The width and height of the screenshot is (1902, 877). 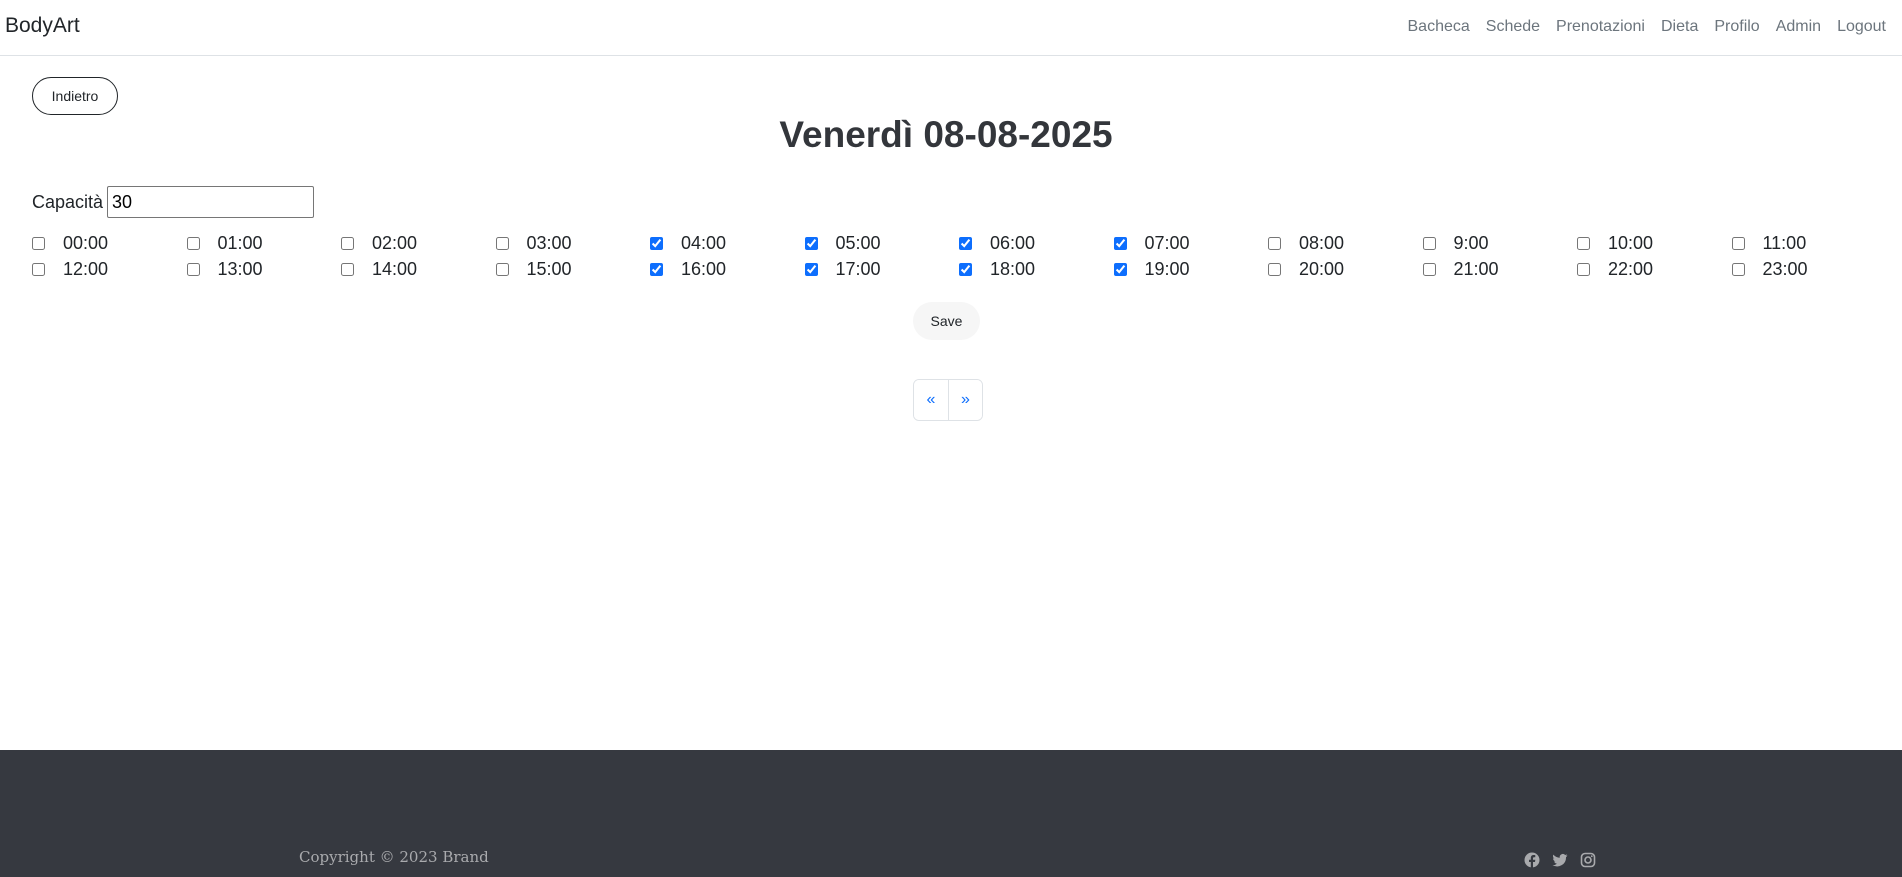 What do you see at coordinates (240, 268) in the screenshot?
I see `hour-label: 13:00` at bounding box center [240, 268].